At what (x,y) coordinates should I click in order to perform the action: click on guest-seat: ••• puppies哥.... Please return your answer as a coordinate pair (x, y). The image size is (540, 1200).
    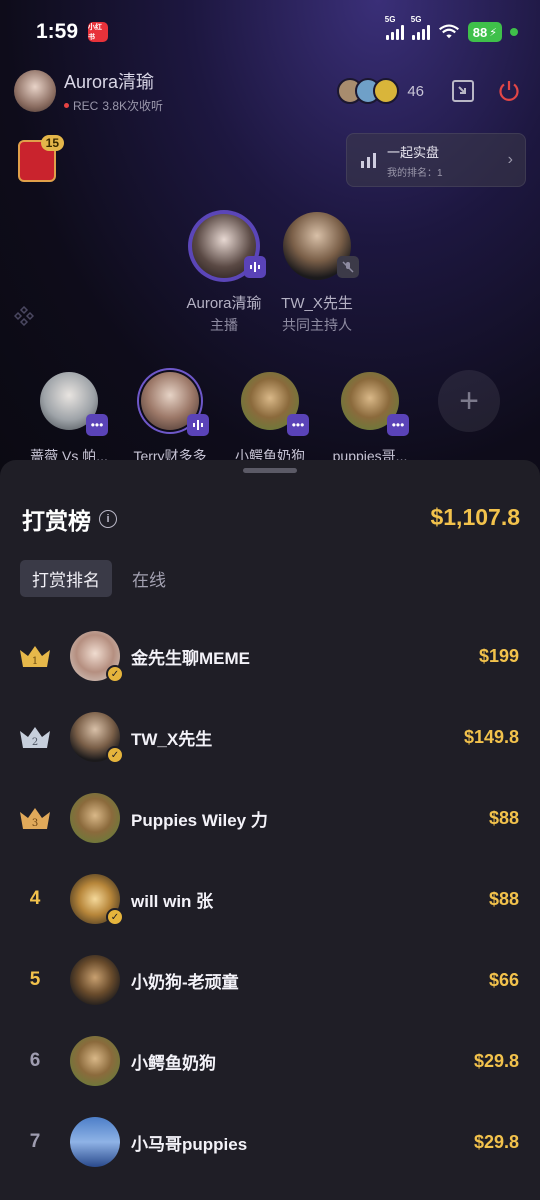
    Looking at the image, I should click on (370, 418).